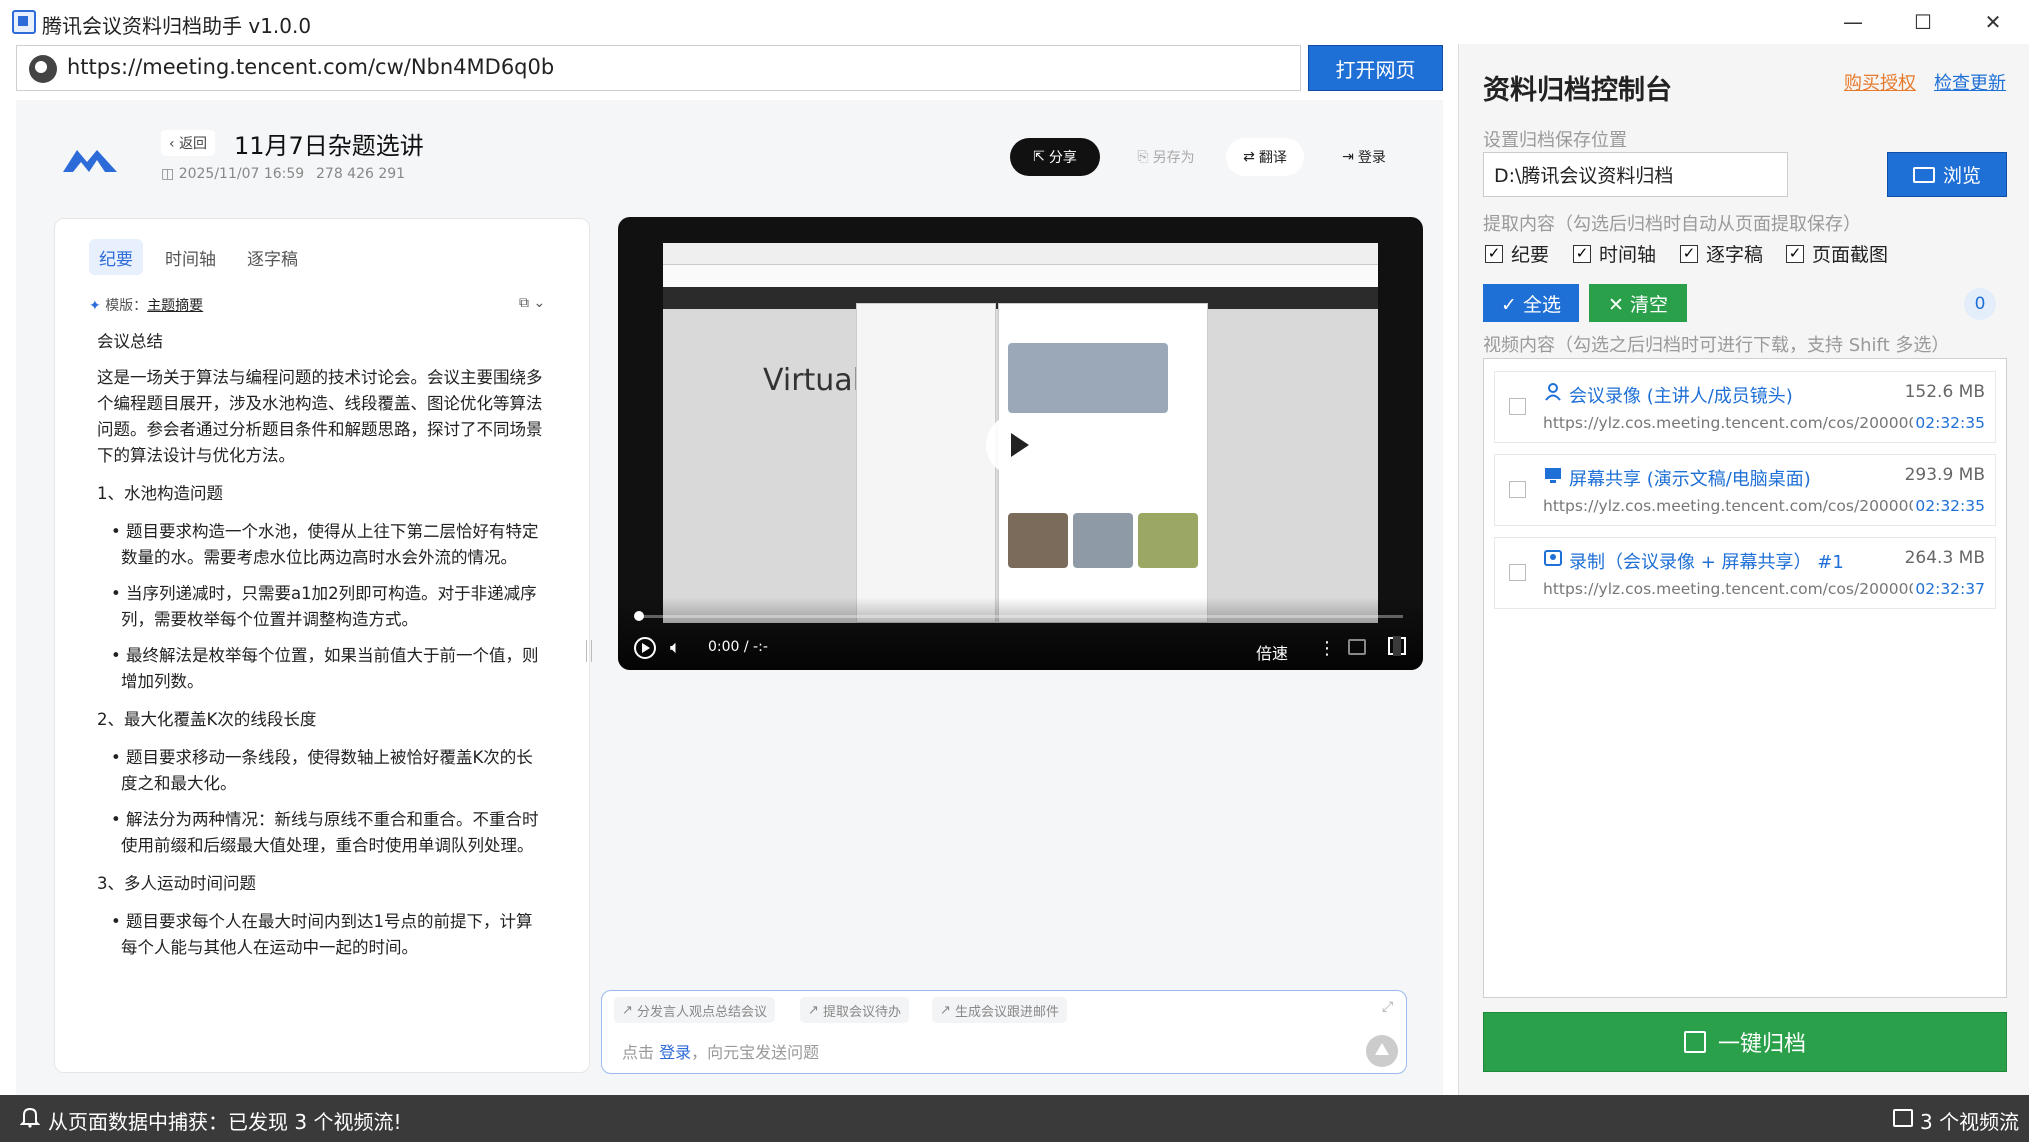  Describe the element at coordinates (1577, 90) in the screenshot. I see `panel-title: 资料归档控制台` at that location.